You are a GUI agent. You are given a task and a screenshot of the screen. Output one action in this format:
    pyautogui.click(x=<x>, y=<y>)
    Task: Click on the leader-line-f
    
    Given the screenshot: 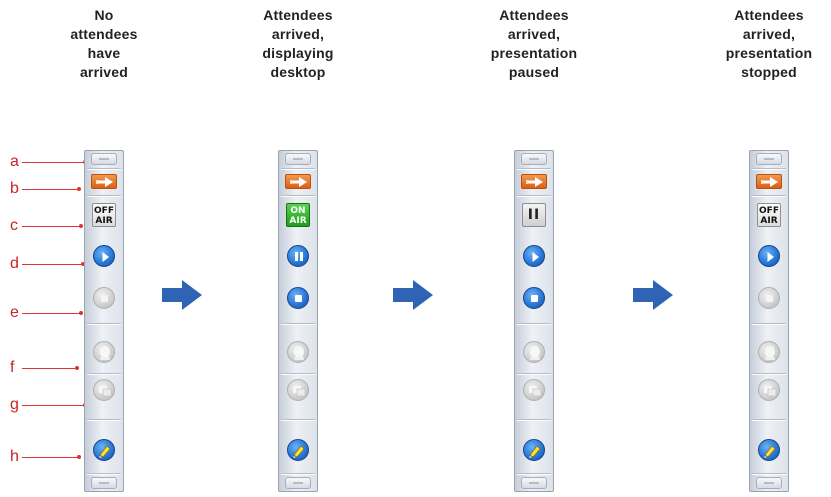 What is the action you would take?
    pyautogui.click(x=50, y=368)
    